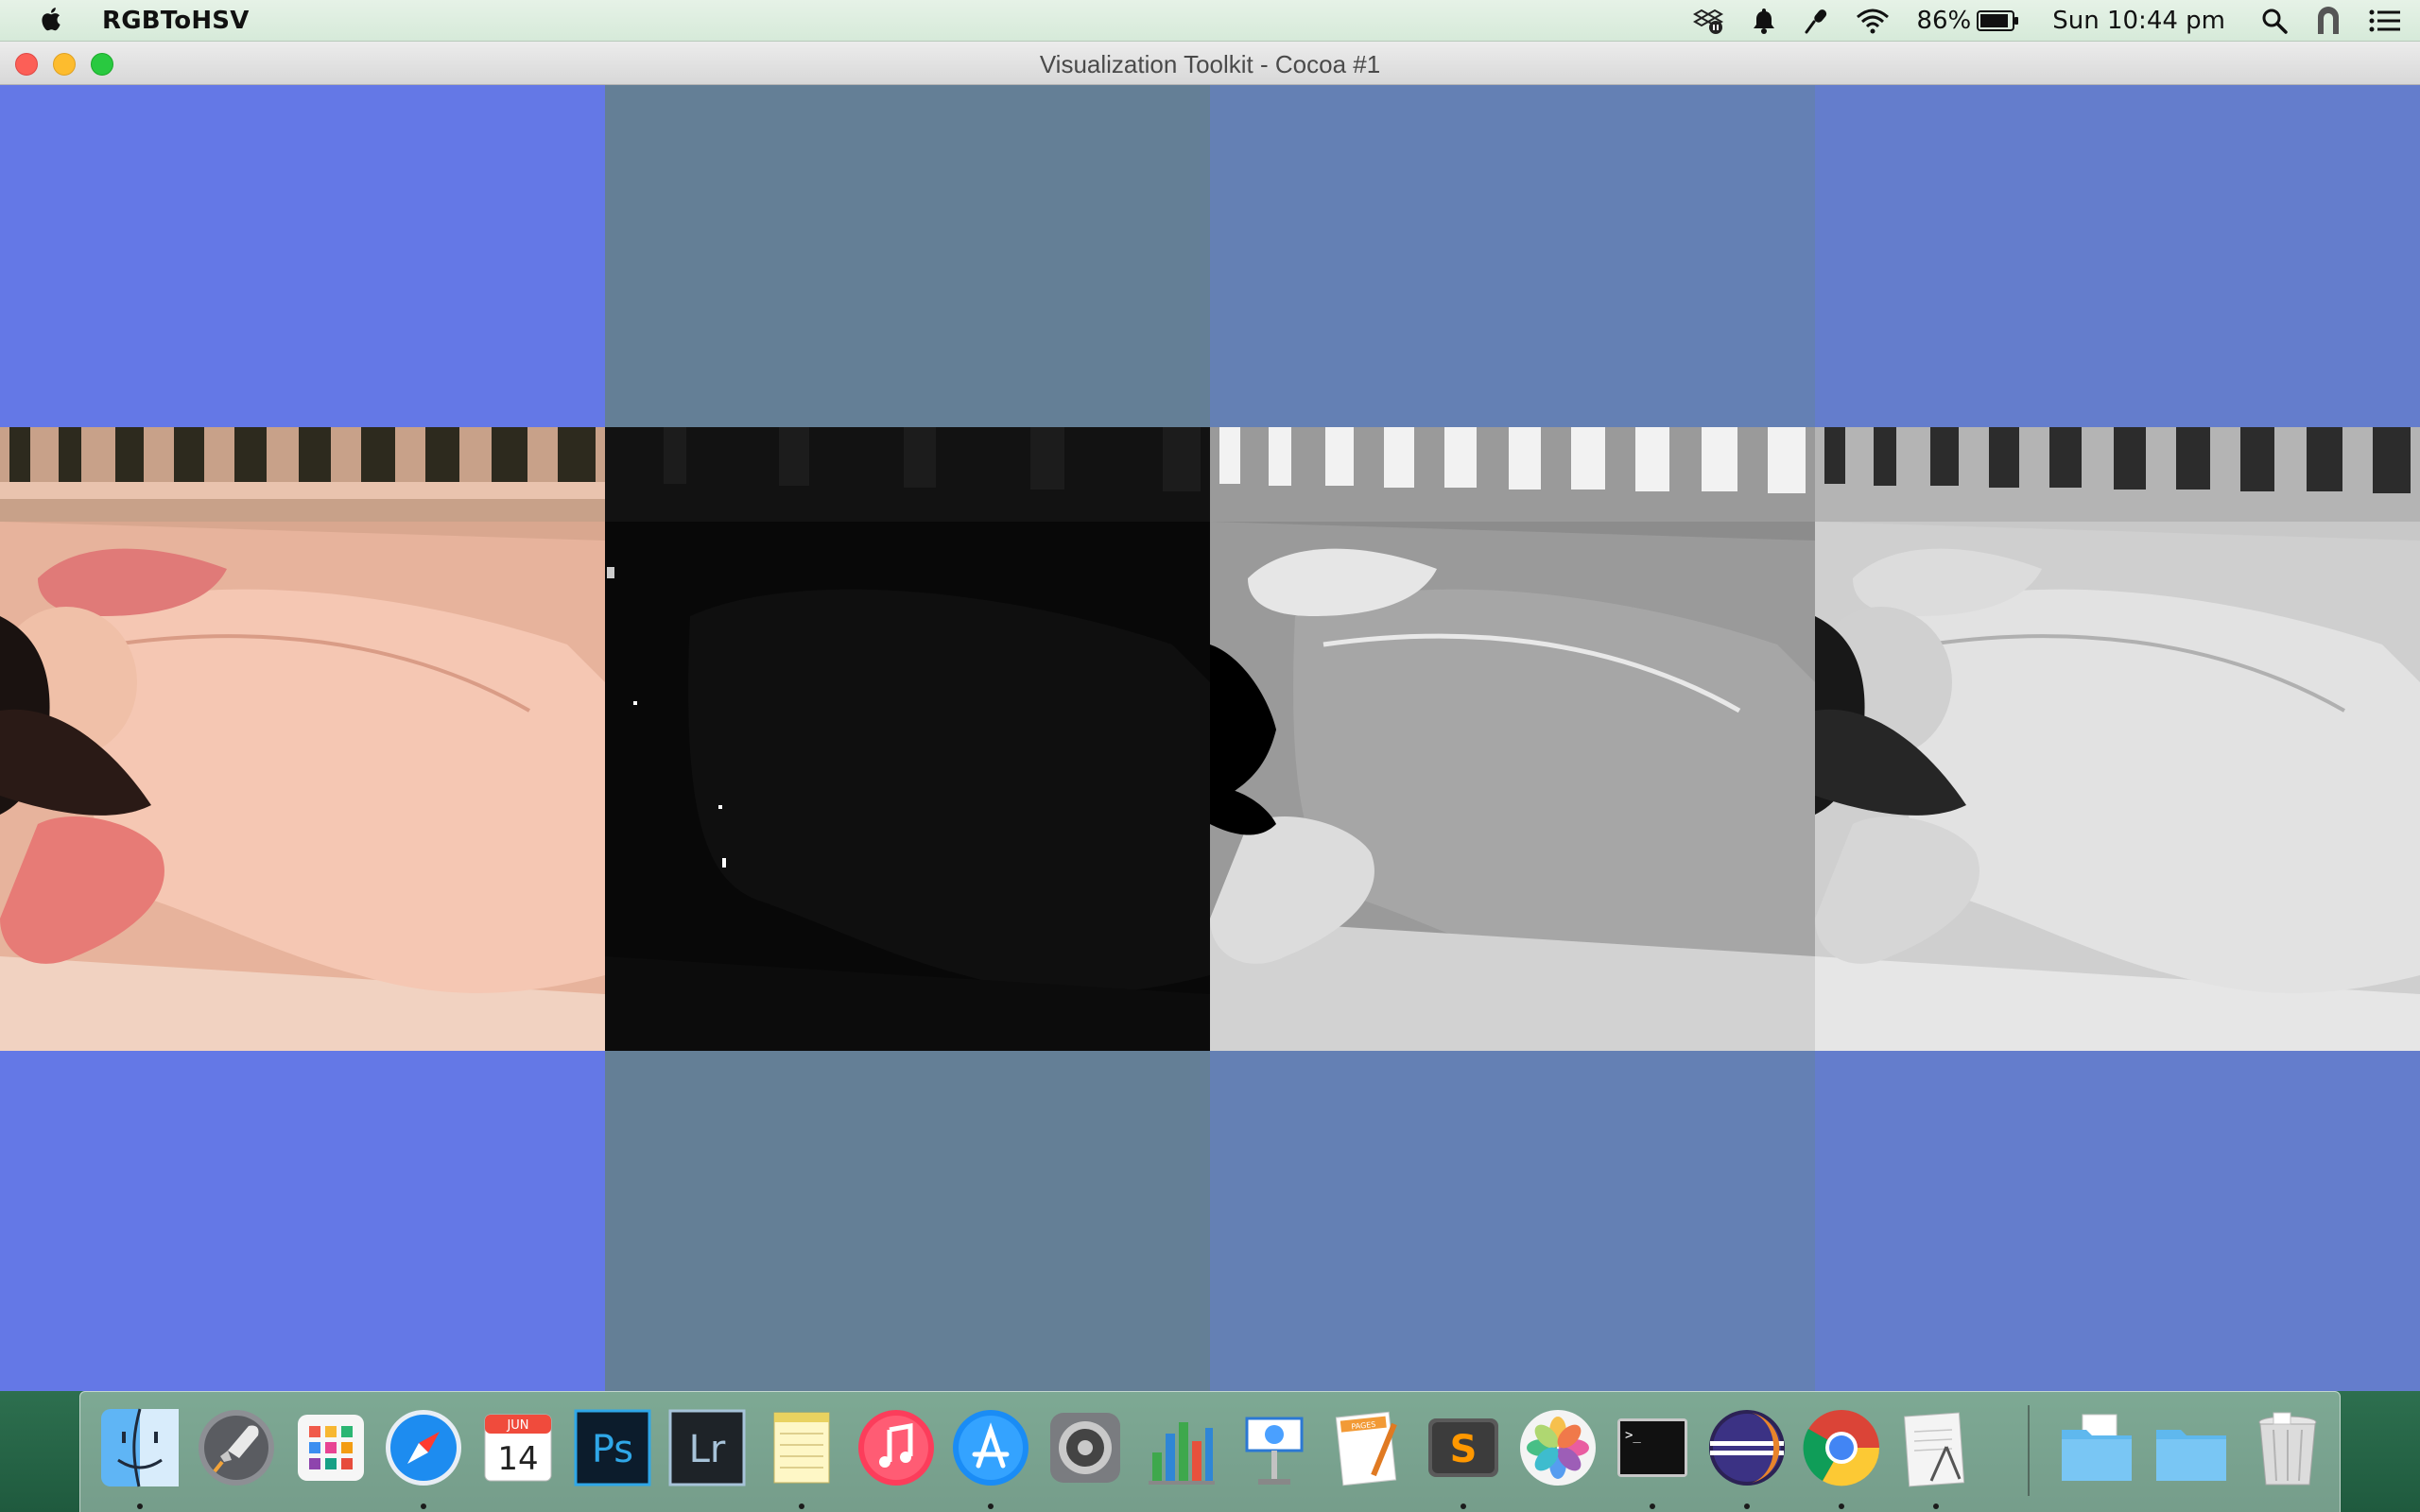  I want to click on sublime-running-indicator, so click(1463, 1506).